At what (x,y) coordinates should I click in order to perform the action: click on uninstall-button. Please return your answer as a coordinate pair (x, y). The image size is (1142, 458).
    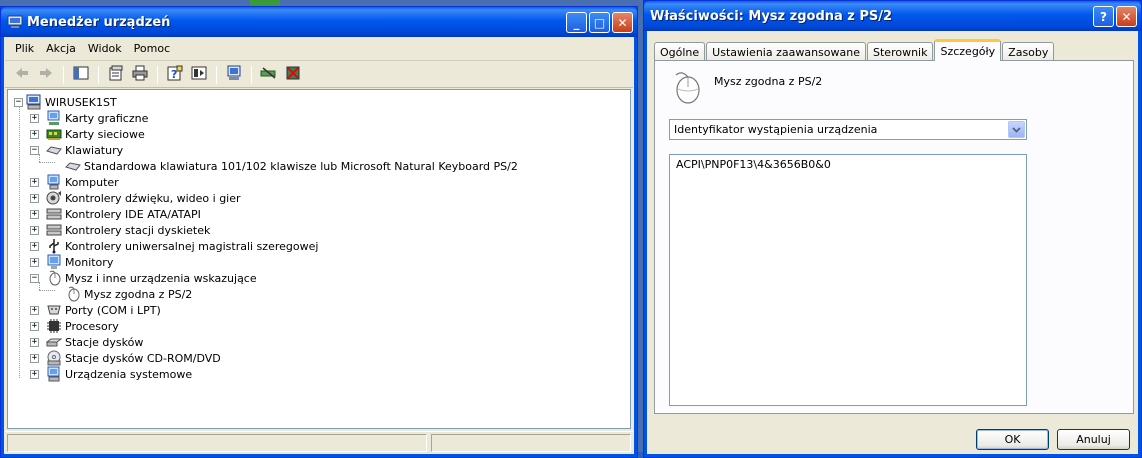
    Looking at the image, I should click on (293, 75).